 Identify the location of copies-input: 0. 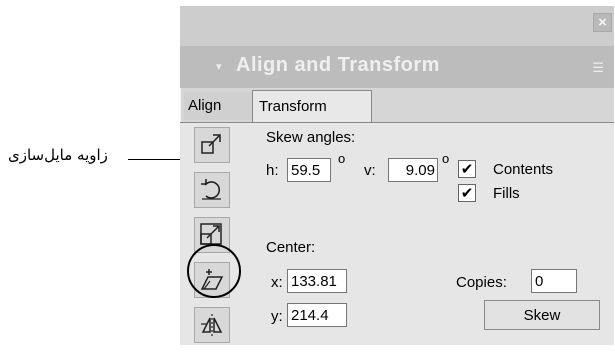
(554, 281).